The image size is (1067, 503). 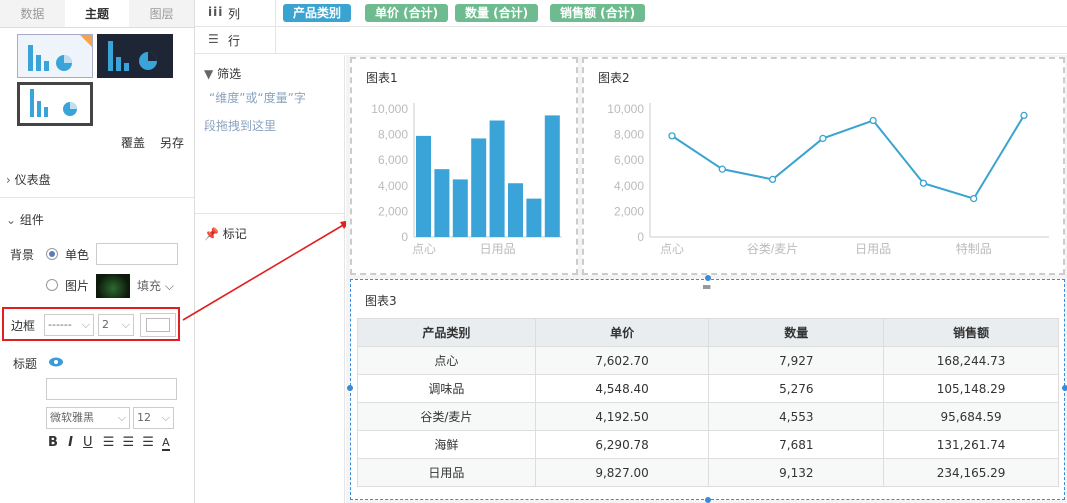 What do you see at coordinates (971, 416) in the screenshot?
I see `table-cell: 95,684.59` at bounding box center [971, 416].